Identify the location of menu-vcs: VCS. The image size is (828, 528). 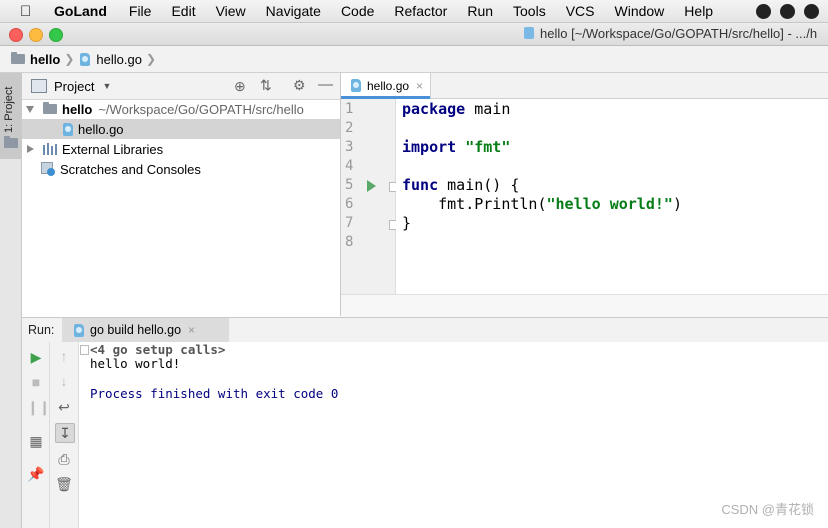
(580, 11).